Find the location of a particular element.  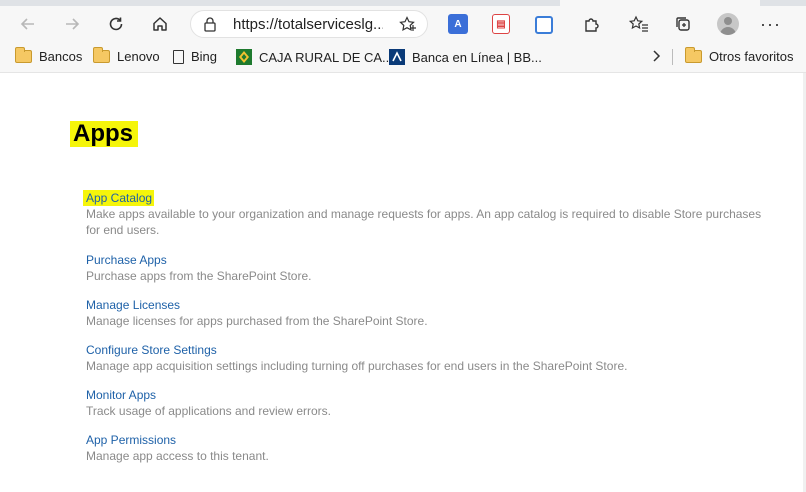

favorites-overflow-button is located at coordinates (656, 56).